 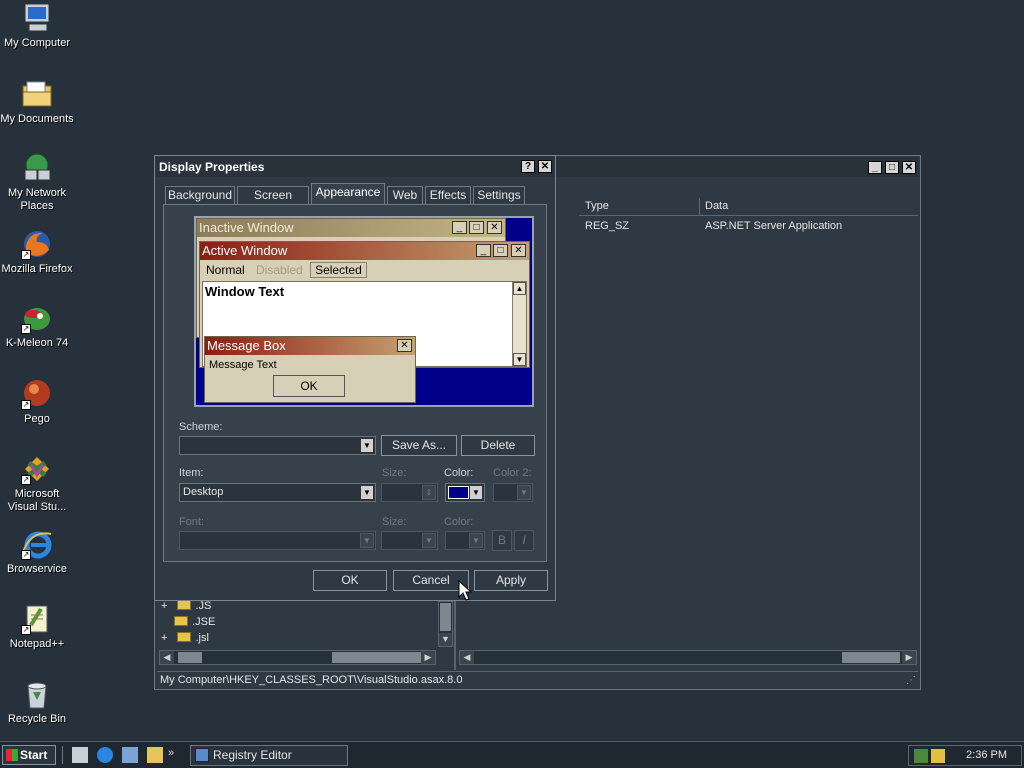 What do you see at coordinates (409, 540) in the screenshot?
I see `font-size-select: ▼` at bounding box center [409, 540].